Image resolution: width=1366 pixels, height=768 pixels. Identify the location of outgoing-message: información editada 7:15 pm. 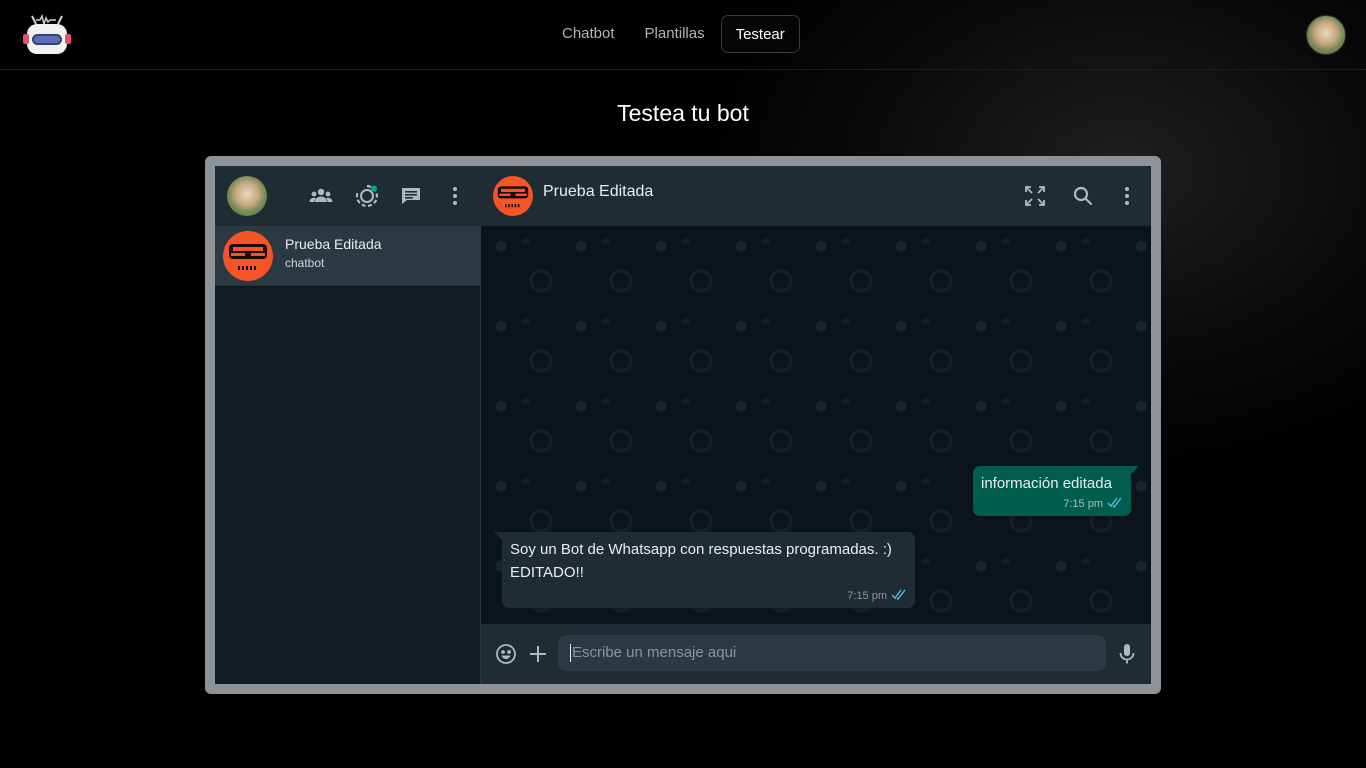
(1056, 491).